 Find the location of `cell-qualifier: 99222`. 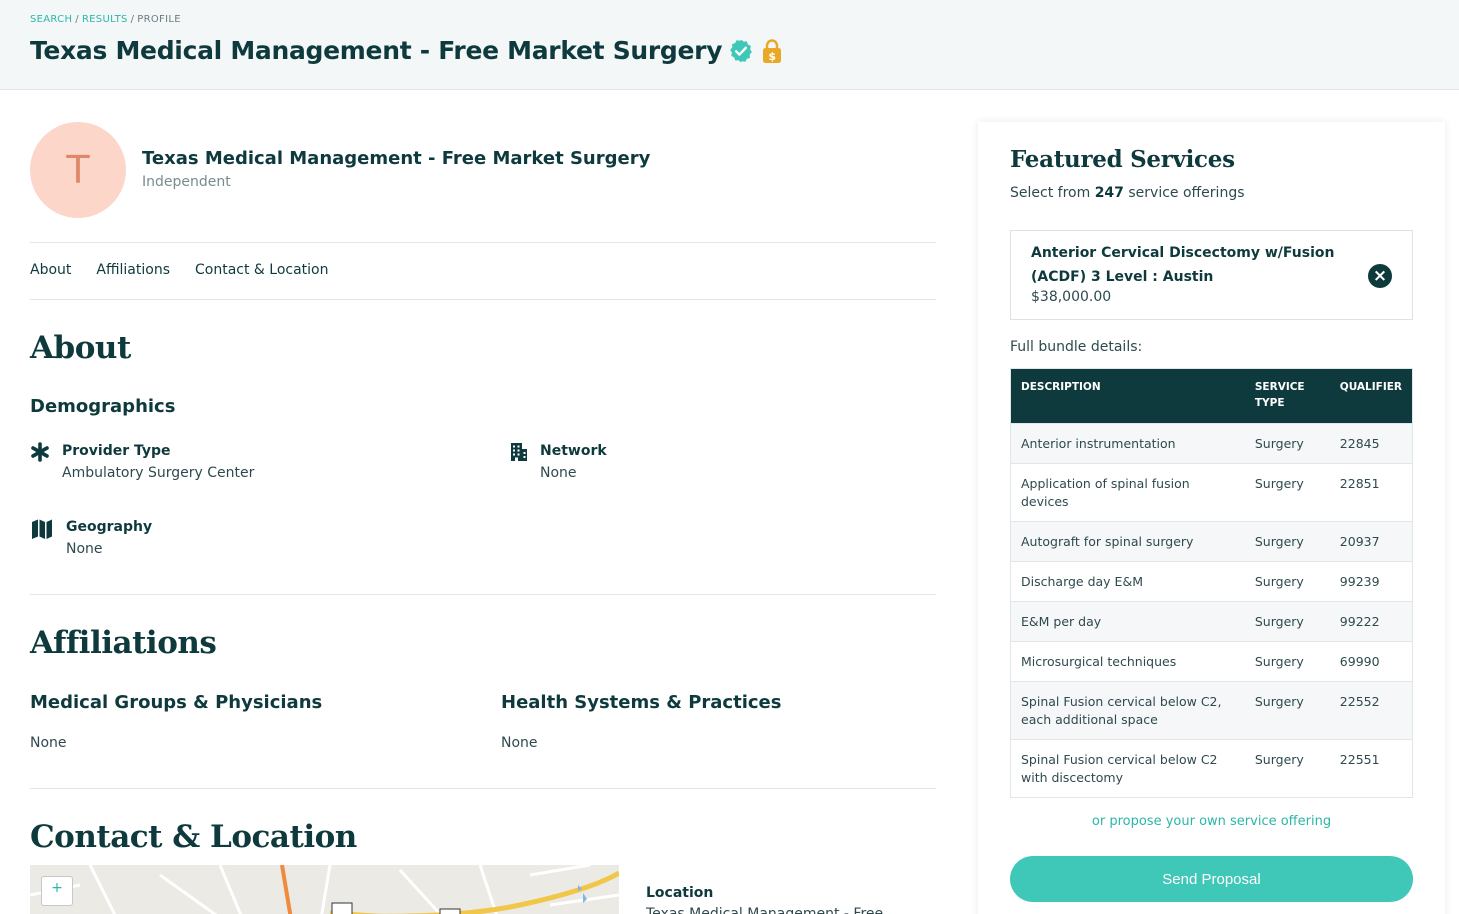

cell-qualifier: 99222 is located at coordinates (1371, 621).